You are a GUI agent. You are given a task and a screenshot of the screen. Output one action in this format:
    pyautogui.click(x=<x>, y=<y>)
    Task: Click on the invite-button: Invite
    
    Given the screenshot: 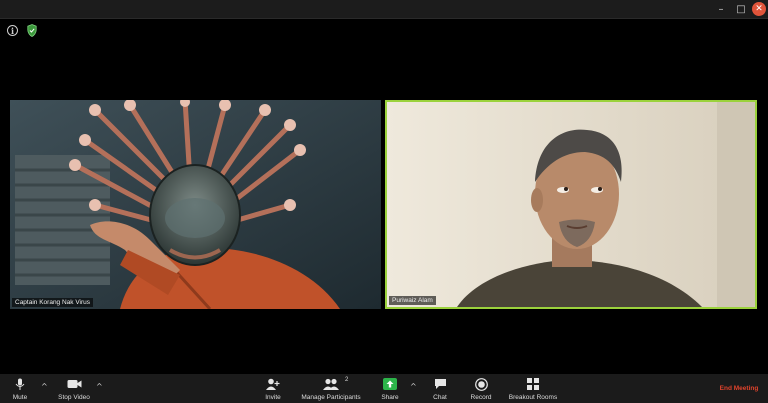 What is the action you would take?
    pyautogui.click(x=273, y=388)
    